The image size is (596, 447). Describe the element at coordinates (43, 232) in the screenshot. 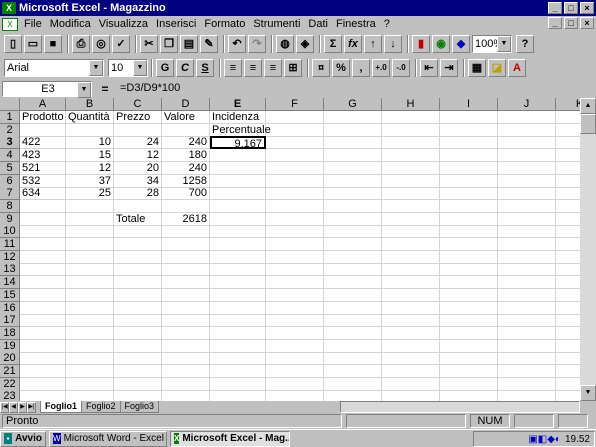

I see `cell-a10` at that location.